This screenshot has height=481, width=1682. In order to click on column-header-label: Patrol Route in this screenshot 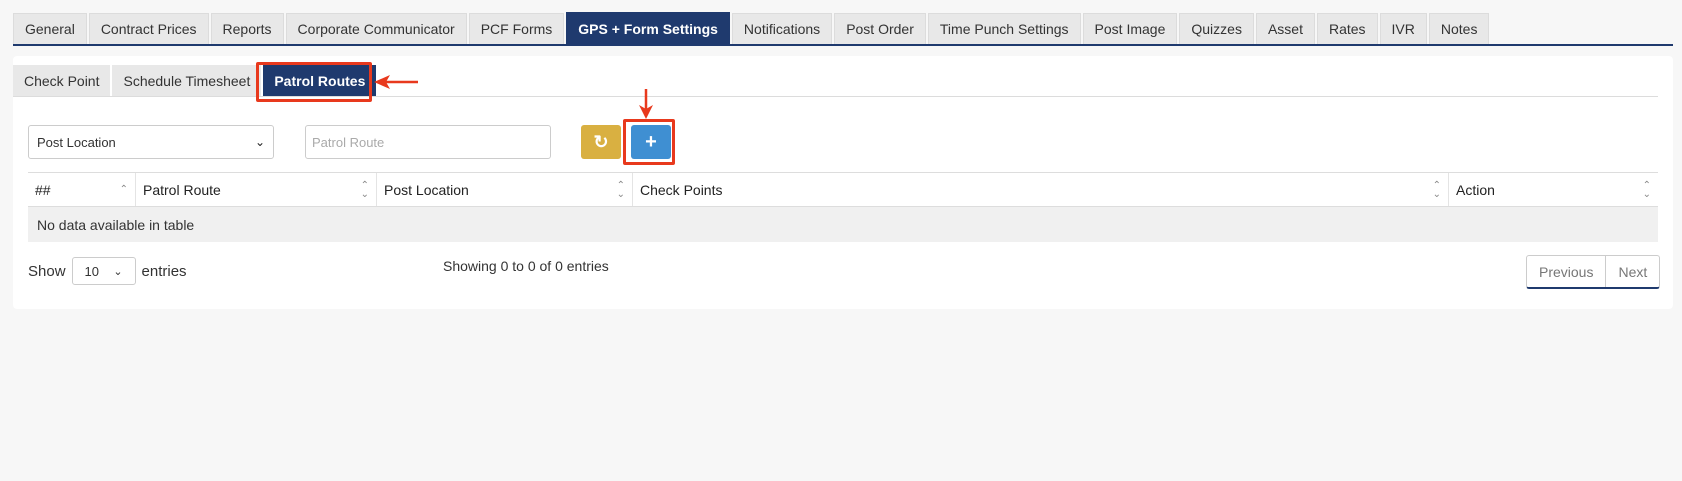, I will do `click(182, 189)`.